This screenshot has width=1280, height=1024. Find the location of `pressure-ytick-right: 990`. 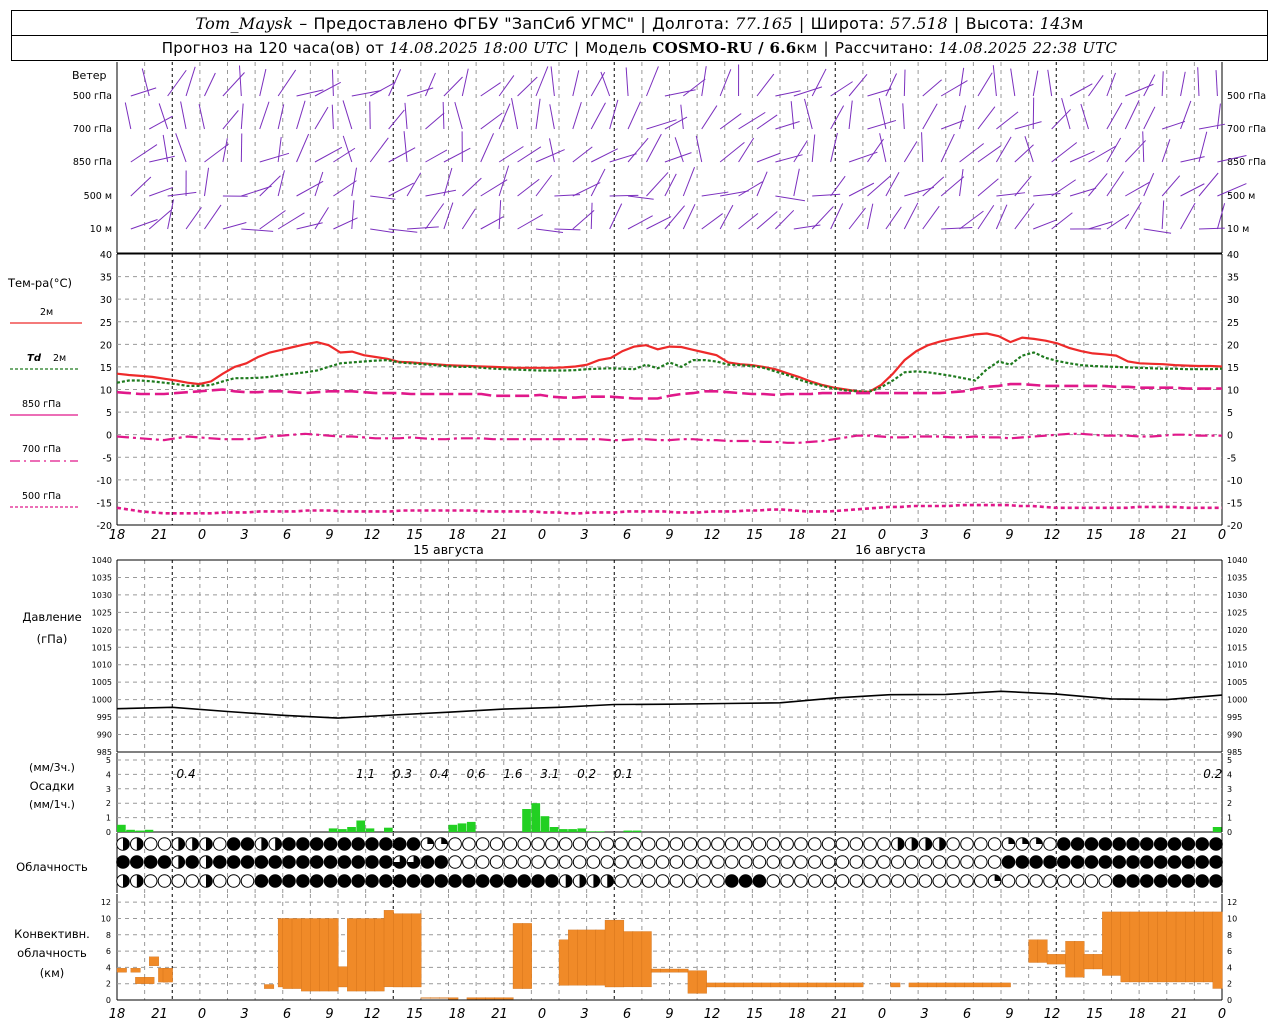

pressure-ytick-right: 990 is located at coordinates (1234, 735).